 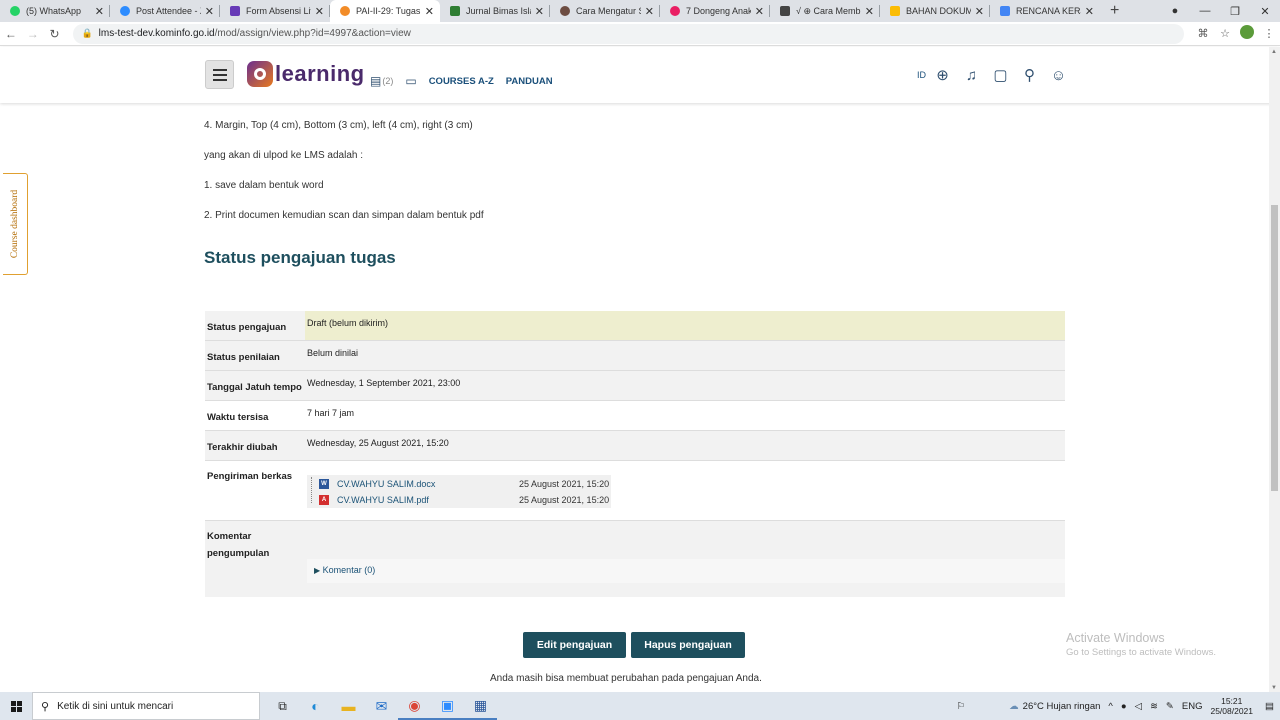 I want to click on minimize-icon: —, so click(x=1205, y=11).